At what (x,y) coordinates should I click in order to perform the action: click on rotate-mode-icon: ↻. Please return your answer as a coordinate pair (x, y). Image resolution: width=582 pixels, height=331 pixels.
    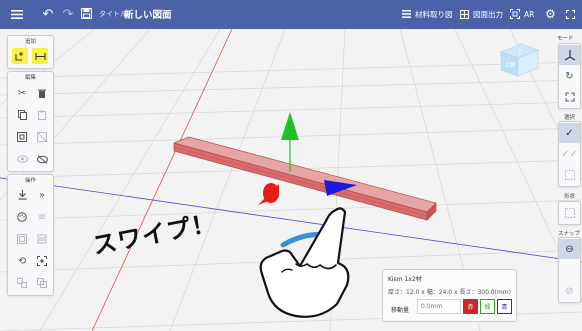
    Looking at the image, I should click on (569, 76).